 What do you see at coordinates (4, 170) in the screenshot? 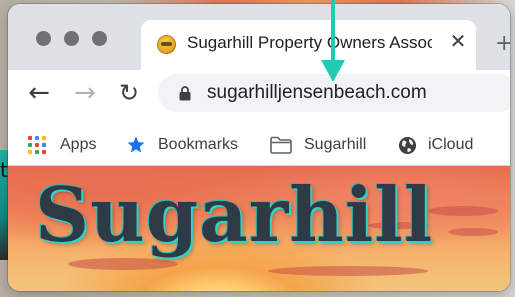
I see `desktop-text-fragment: t` at bounding box center [4, 170].